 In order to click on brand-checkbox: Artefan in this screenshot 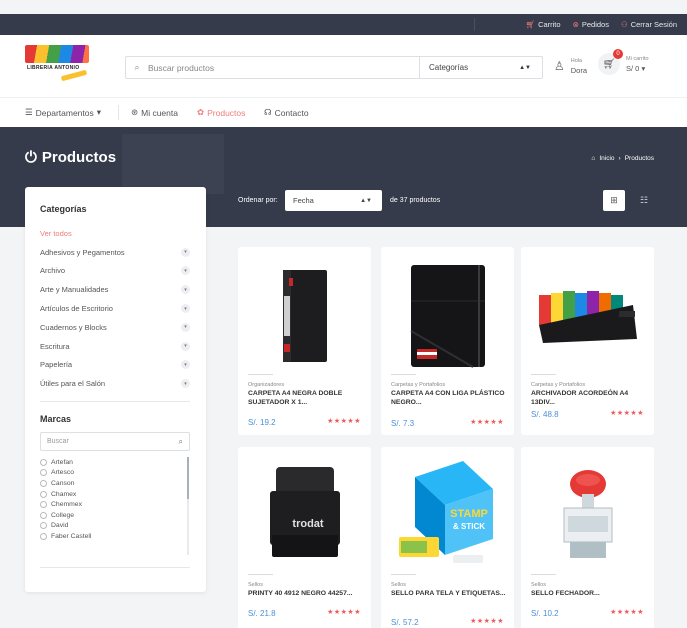, I will do `click(115, 462)`.